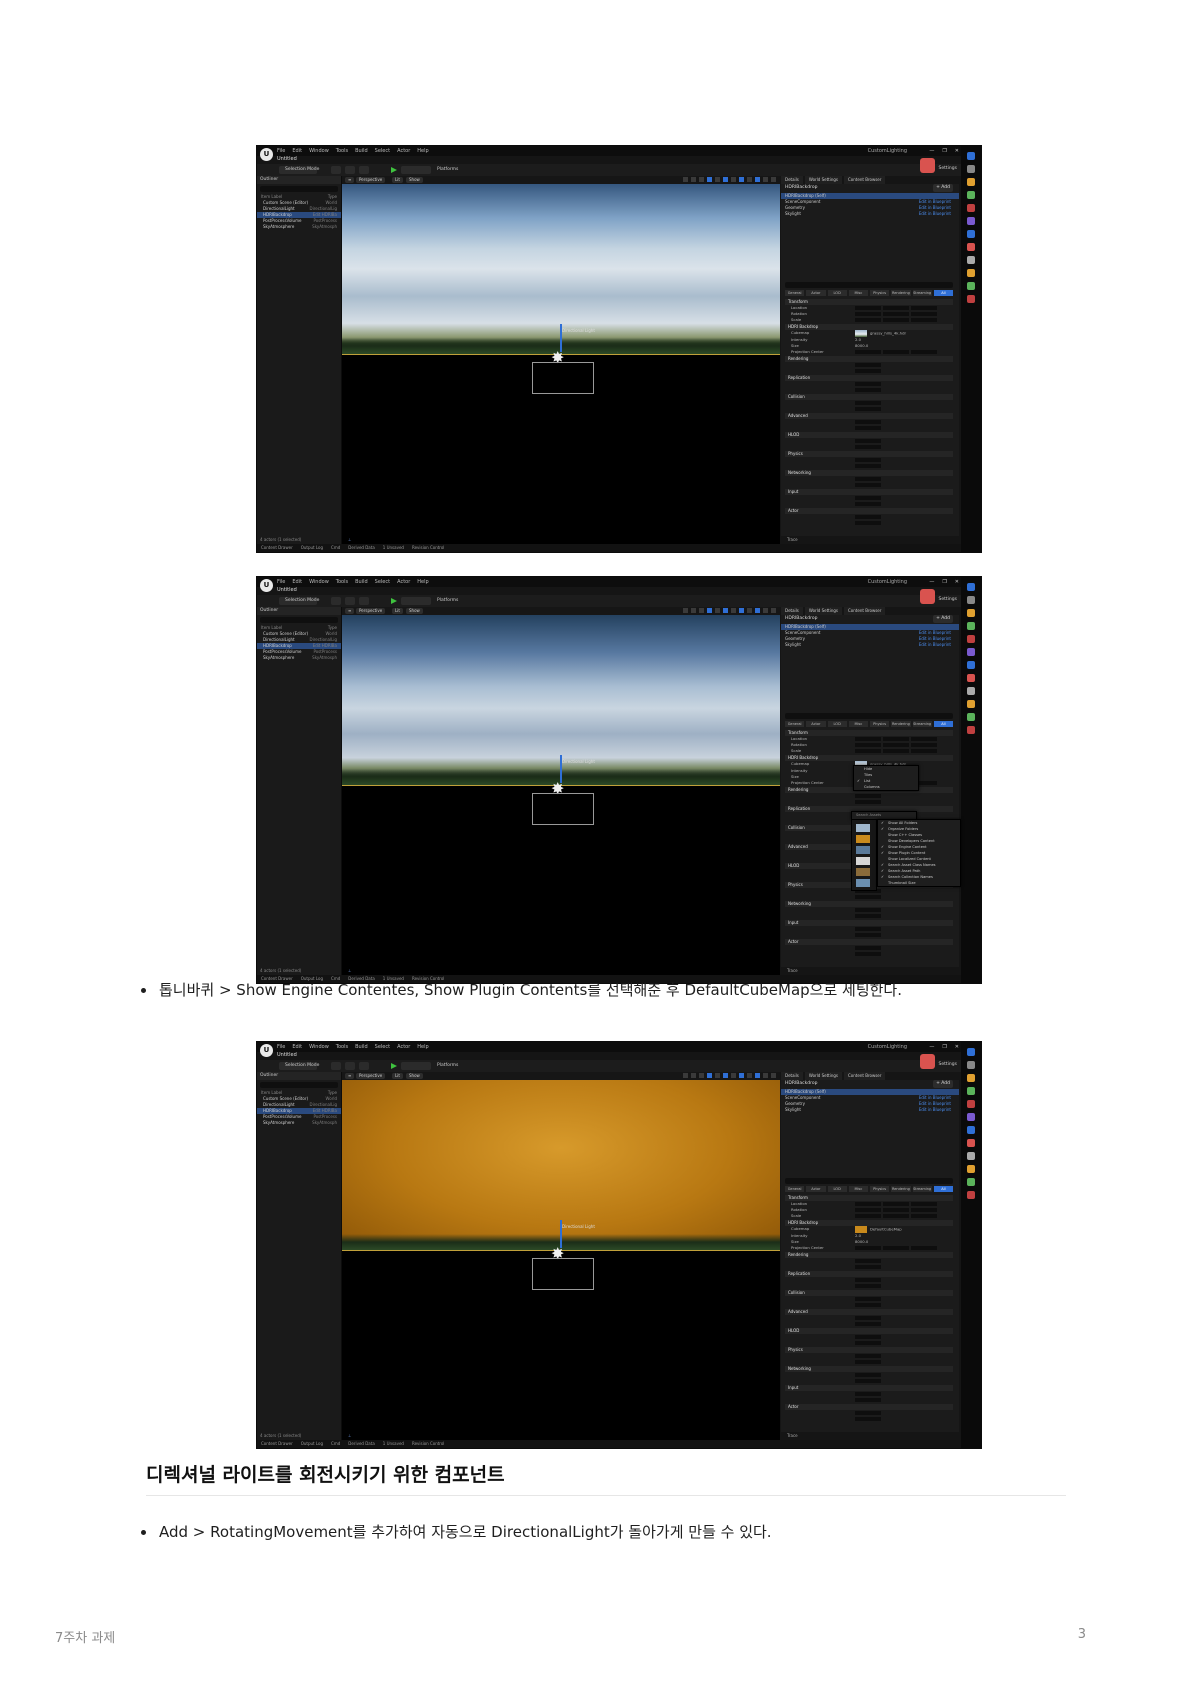 The height and width of the screenshot is (1686, 1192). I want to click on lit-button: Lit, so click(397, 1076).